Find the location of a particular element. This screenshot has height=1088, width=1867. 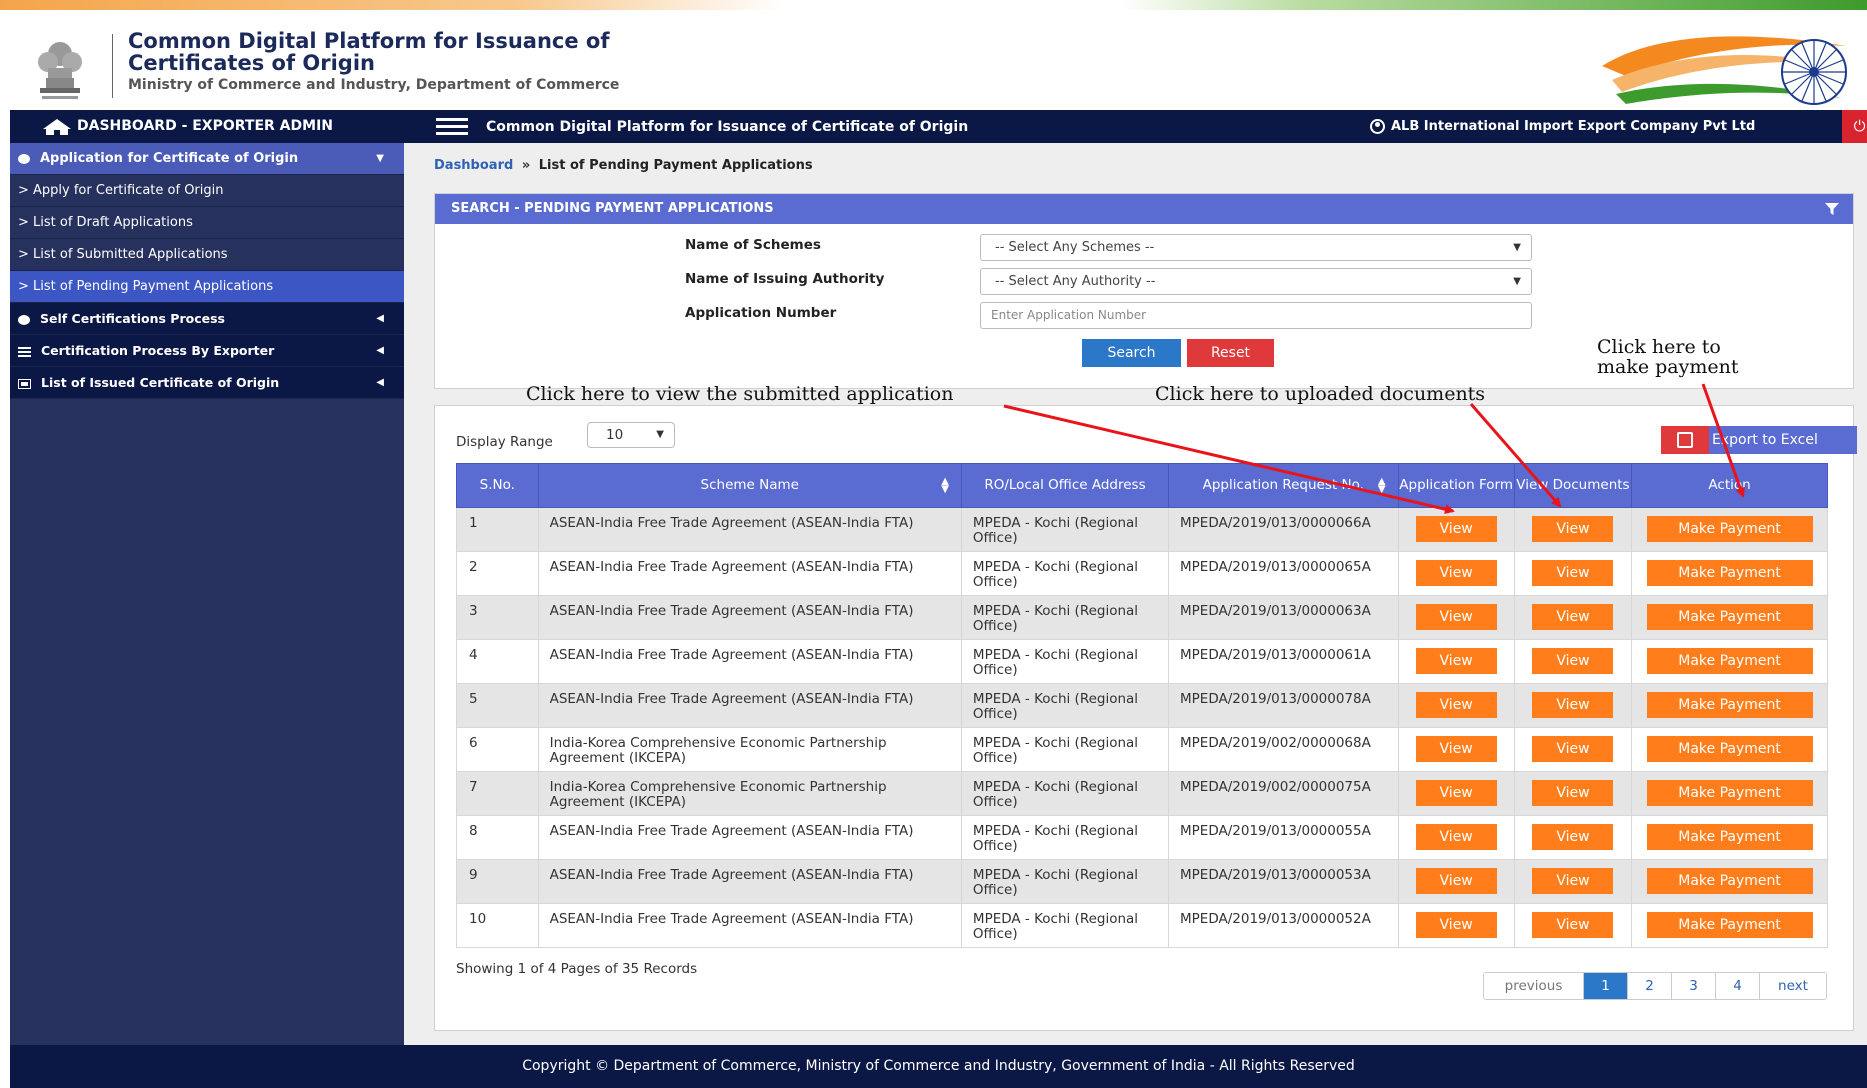

cell-sno: 1 is located at coordinates (497, 529).